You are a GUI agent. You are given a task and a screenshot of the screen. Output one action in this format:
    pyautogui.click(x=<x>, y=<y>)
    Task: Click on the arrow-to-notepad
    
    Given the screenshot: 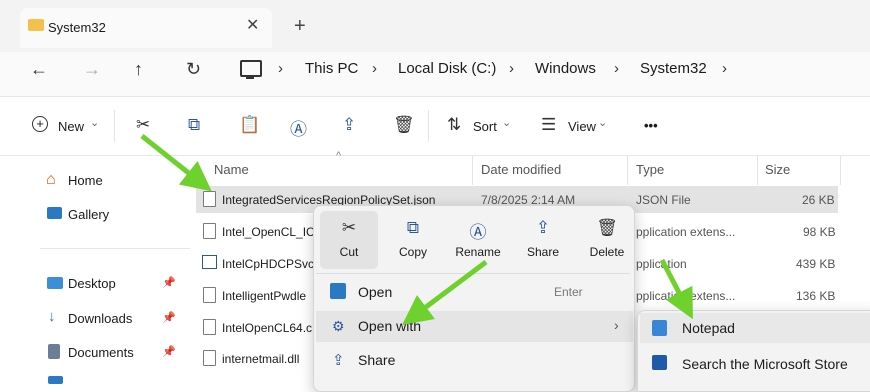 What is the action you would take?
    pyautogui.click(x=676, y=289)
    